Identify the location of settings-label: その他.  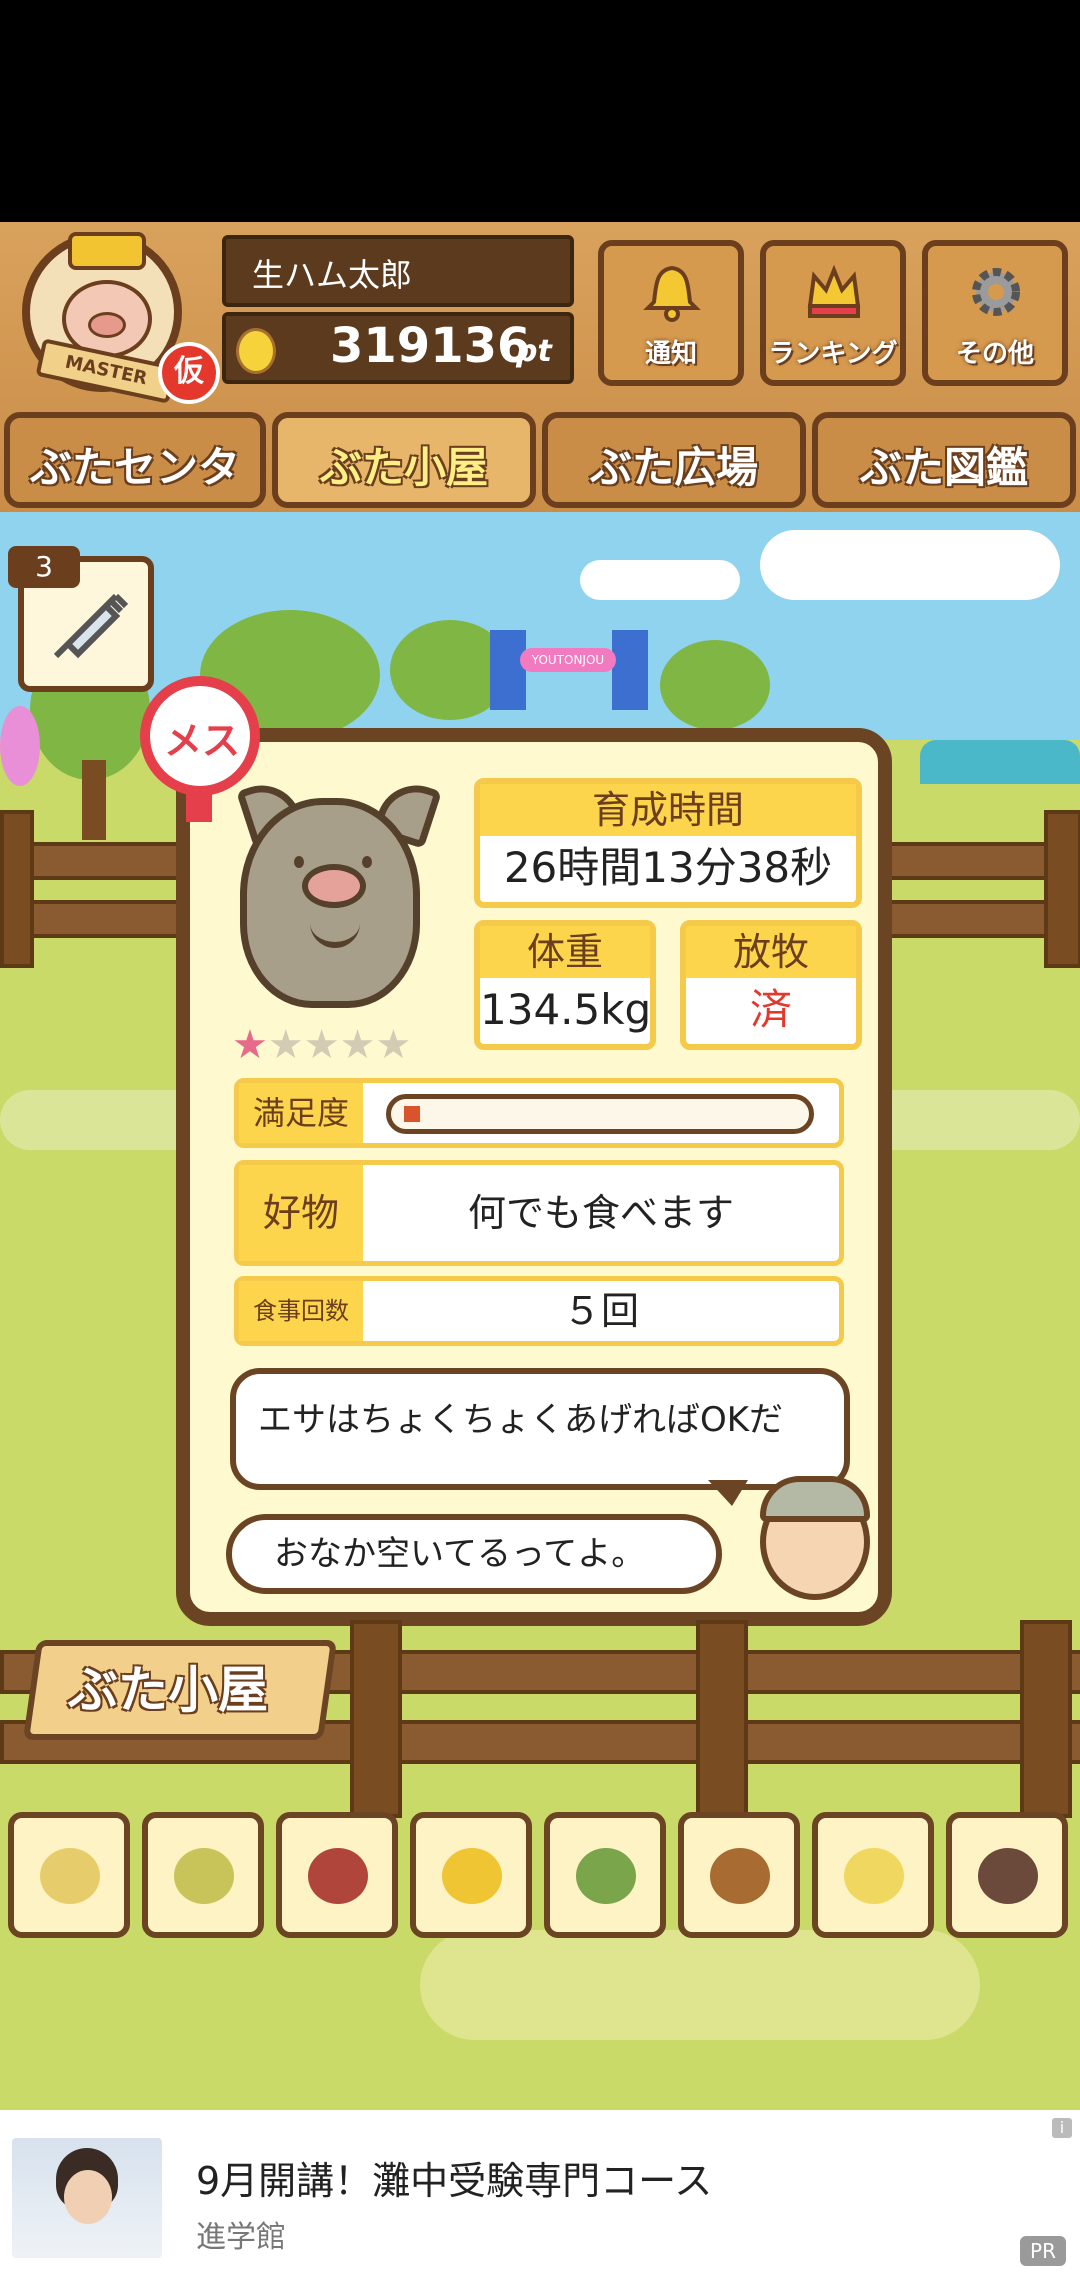
(994, 354).